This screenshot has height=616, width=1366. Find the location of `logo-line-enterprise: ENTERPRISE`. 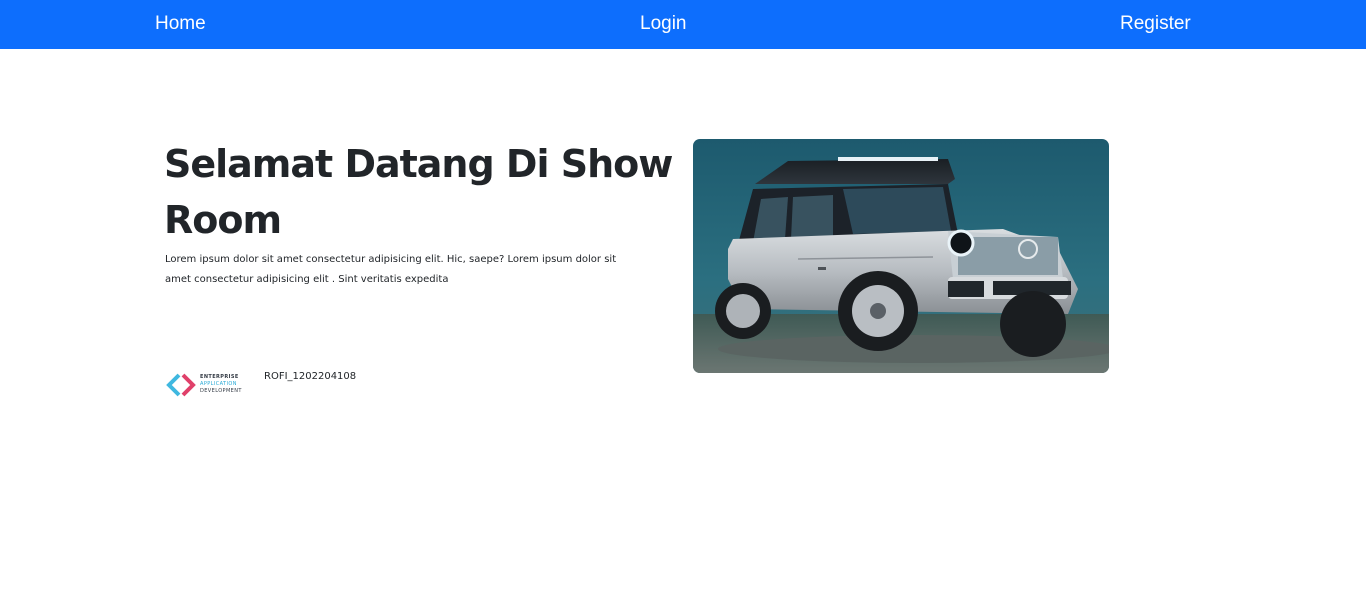

logo-line-enterprise: ENTERPRISE is located at coordinates (219, 377).